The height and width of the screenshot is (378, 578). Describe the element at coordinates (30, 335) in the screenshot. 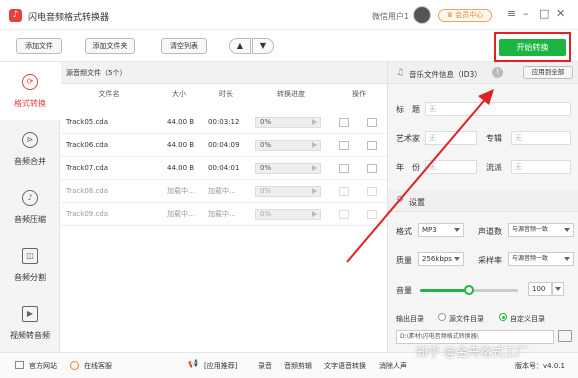

I see `sidebar-item-label: 视频转音频` at that location.